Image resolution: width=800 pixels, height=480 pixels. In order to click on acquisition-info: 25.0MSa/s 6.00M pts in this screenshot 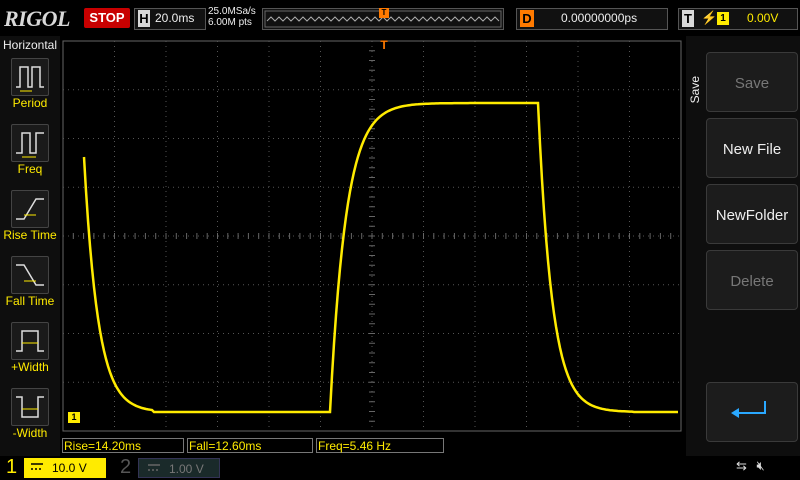, I will do `click(232, 17)`.